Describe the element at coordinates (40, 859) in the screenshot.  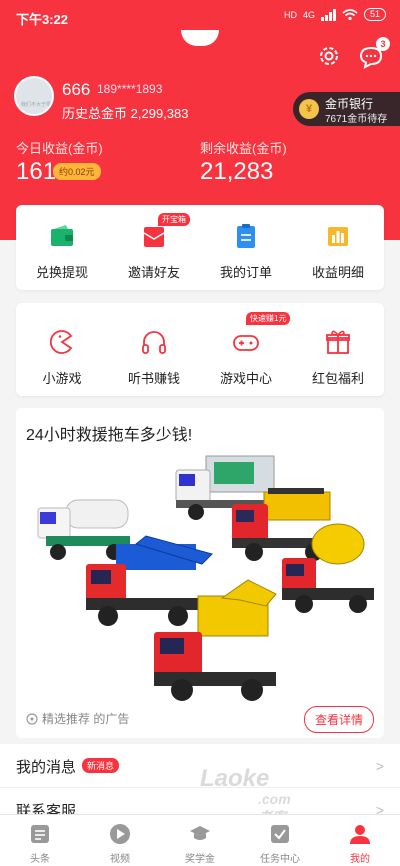
I see `tab-label: 头条` at that location.